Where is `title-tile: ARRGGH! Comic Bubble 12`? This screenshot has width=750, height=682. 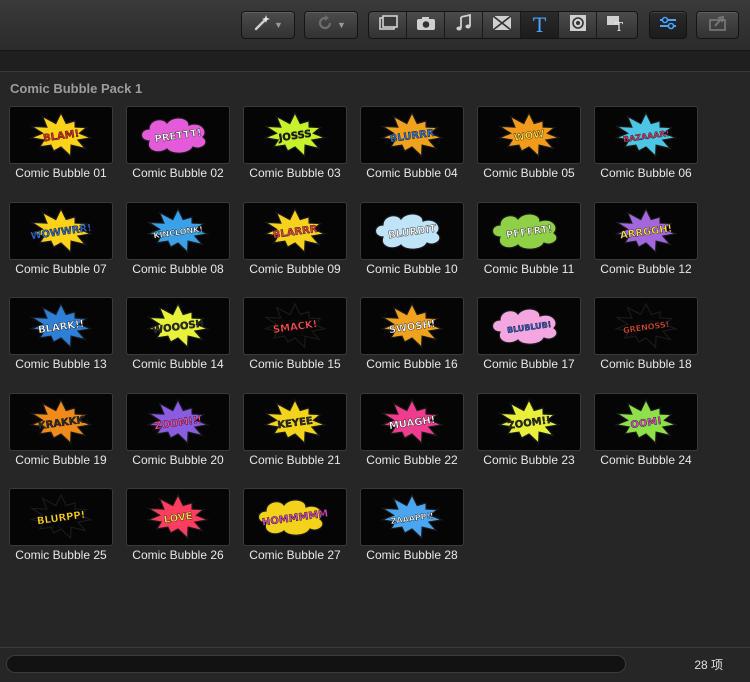 title-tile: ARRGGH! Comic Bubble 12 is located at coordinates (646, 239).